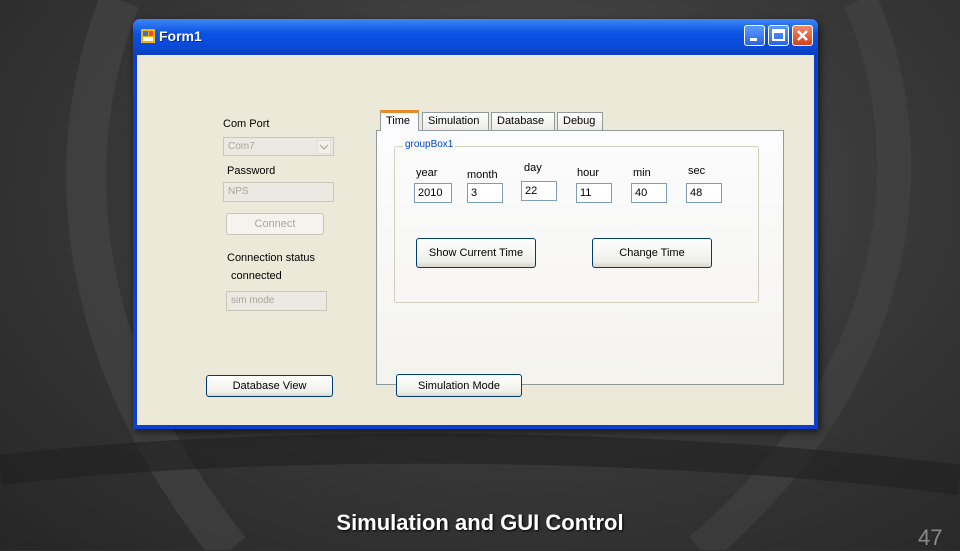  Describe the element at coordinates (251, 171) in the screenshot. I see `password-label: Password` at that location.